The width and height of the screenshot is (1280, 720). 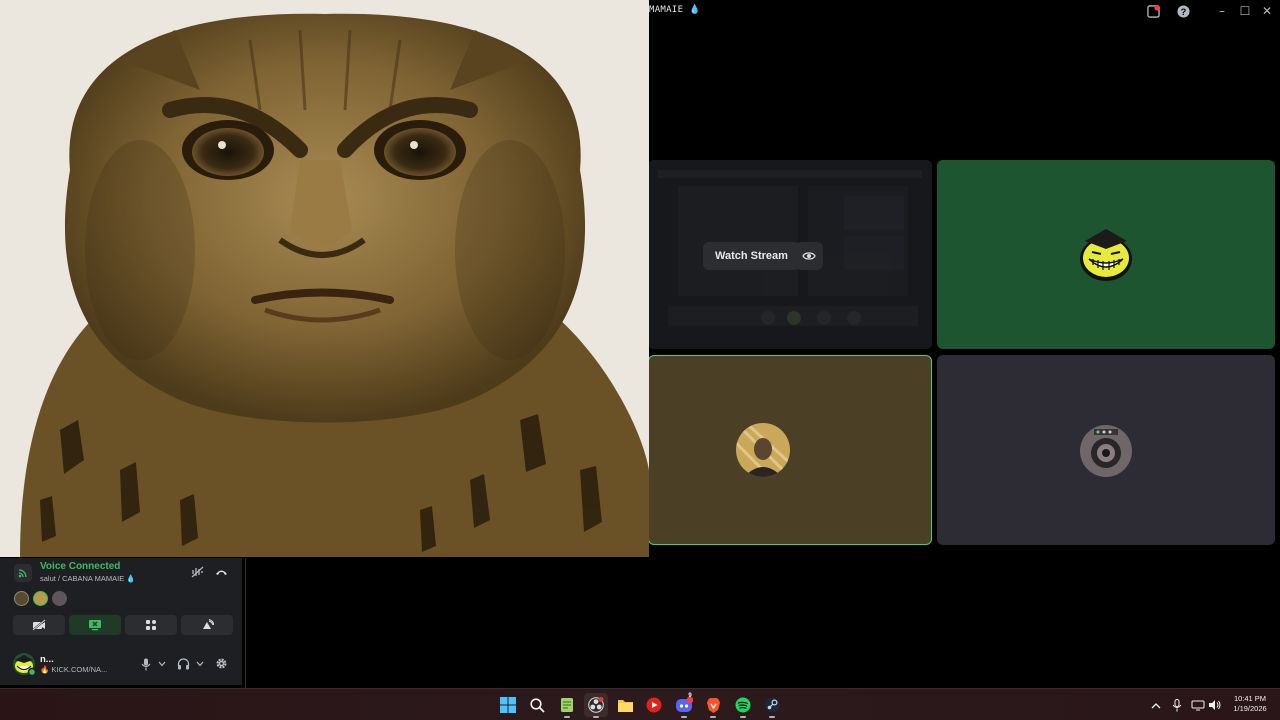 I want to click on noise-suppression-icon, so click(x=197, y=572).